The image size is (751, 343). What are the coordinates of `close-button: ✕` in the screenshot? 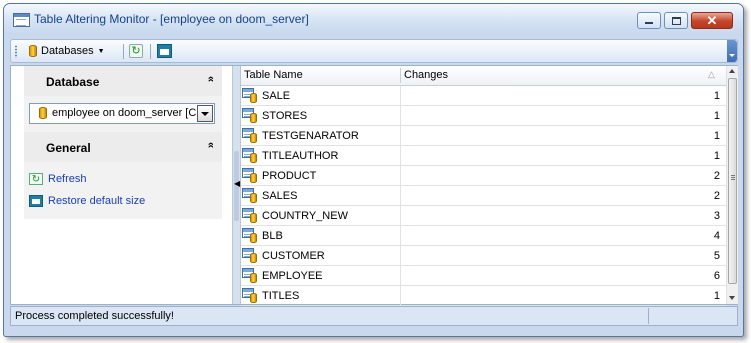 It's located at (712, 20).